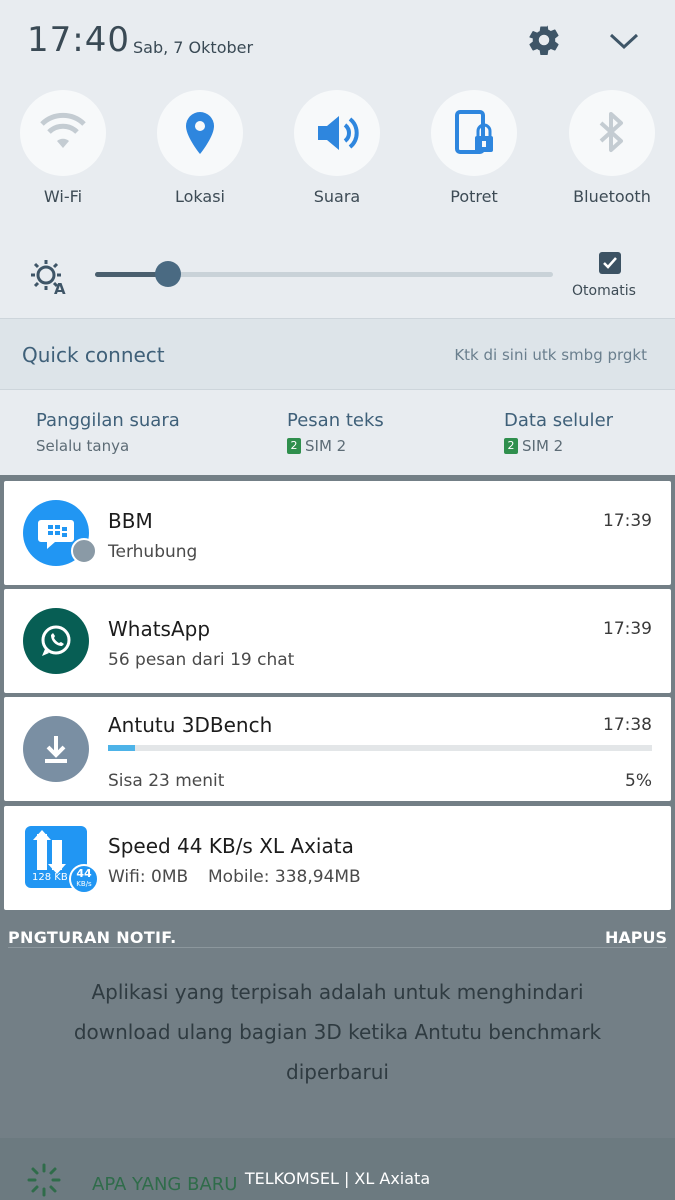 The height and width of the screenshot is (1200, 675). What do you see at coordinates (284, 877) in the screenshot?
I see `speed-mobile: Mobile: 338,94MB` at bounding box center [284, 877].